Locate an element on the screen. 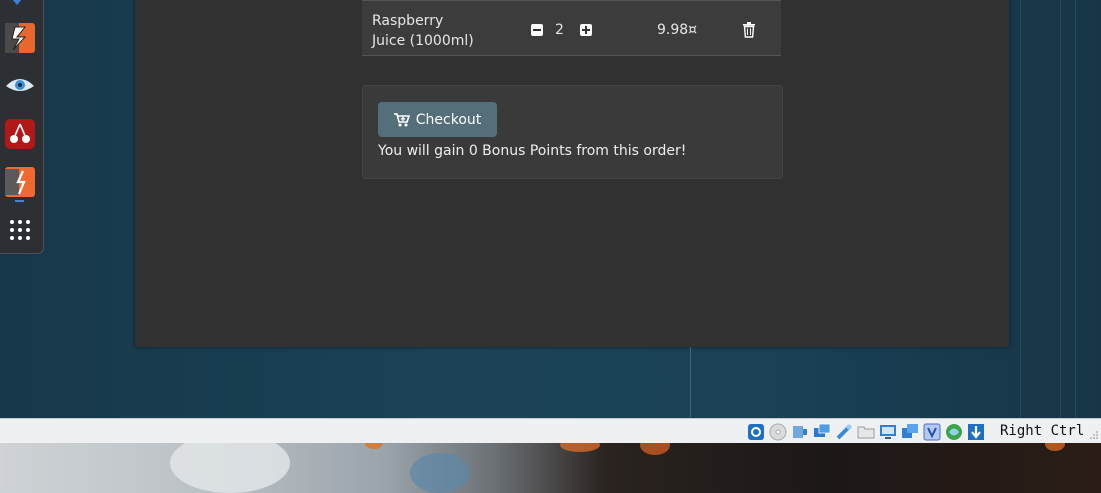 The image size is (1101, 493). item-price: 9.98¤ is located at coordinates (677, 30).